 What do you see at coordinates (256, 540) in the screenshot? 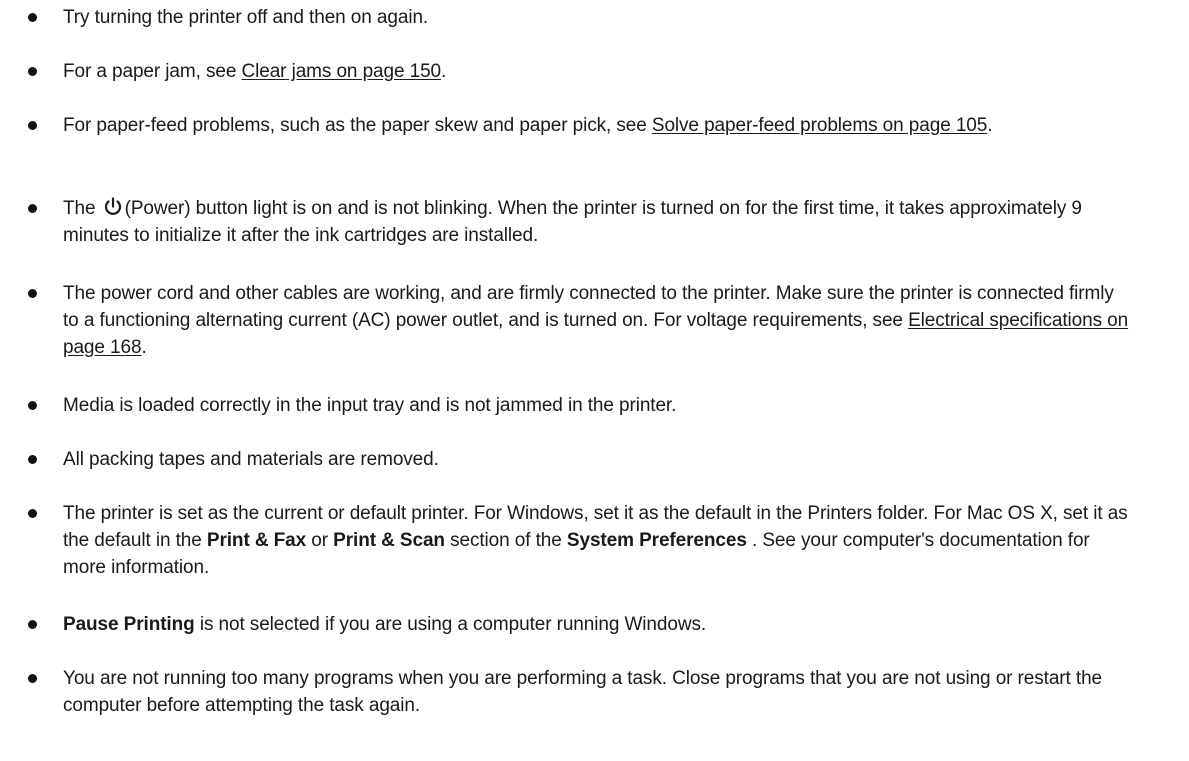
I see `print-fax-label: Print & Fax` at bounding box center [256, 540].